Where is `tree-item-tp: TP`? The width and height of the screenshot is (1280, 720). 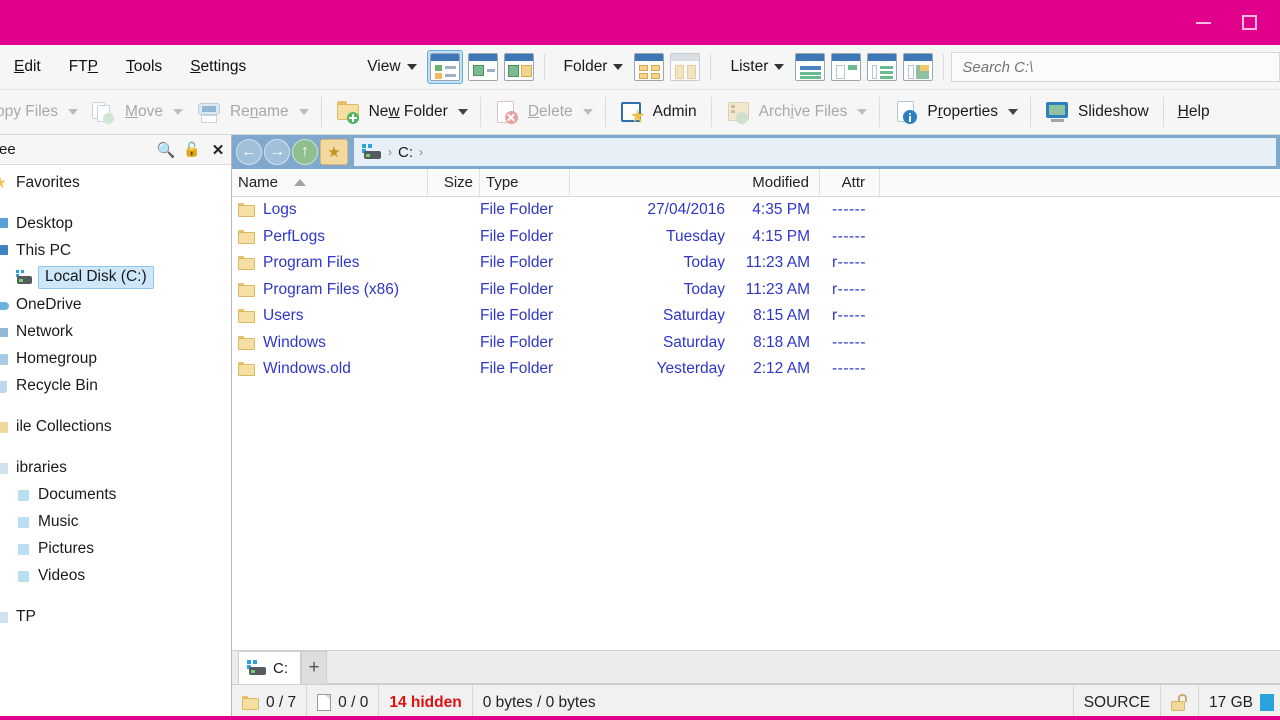 tree-item-tp: TP is located at coordinates (115, 616).